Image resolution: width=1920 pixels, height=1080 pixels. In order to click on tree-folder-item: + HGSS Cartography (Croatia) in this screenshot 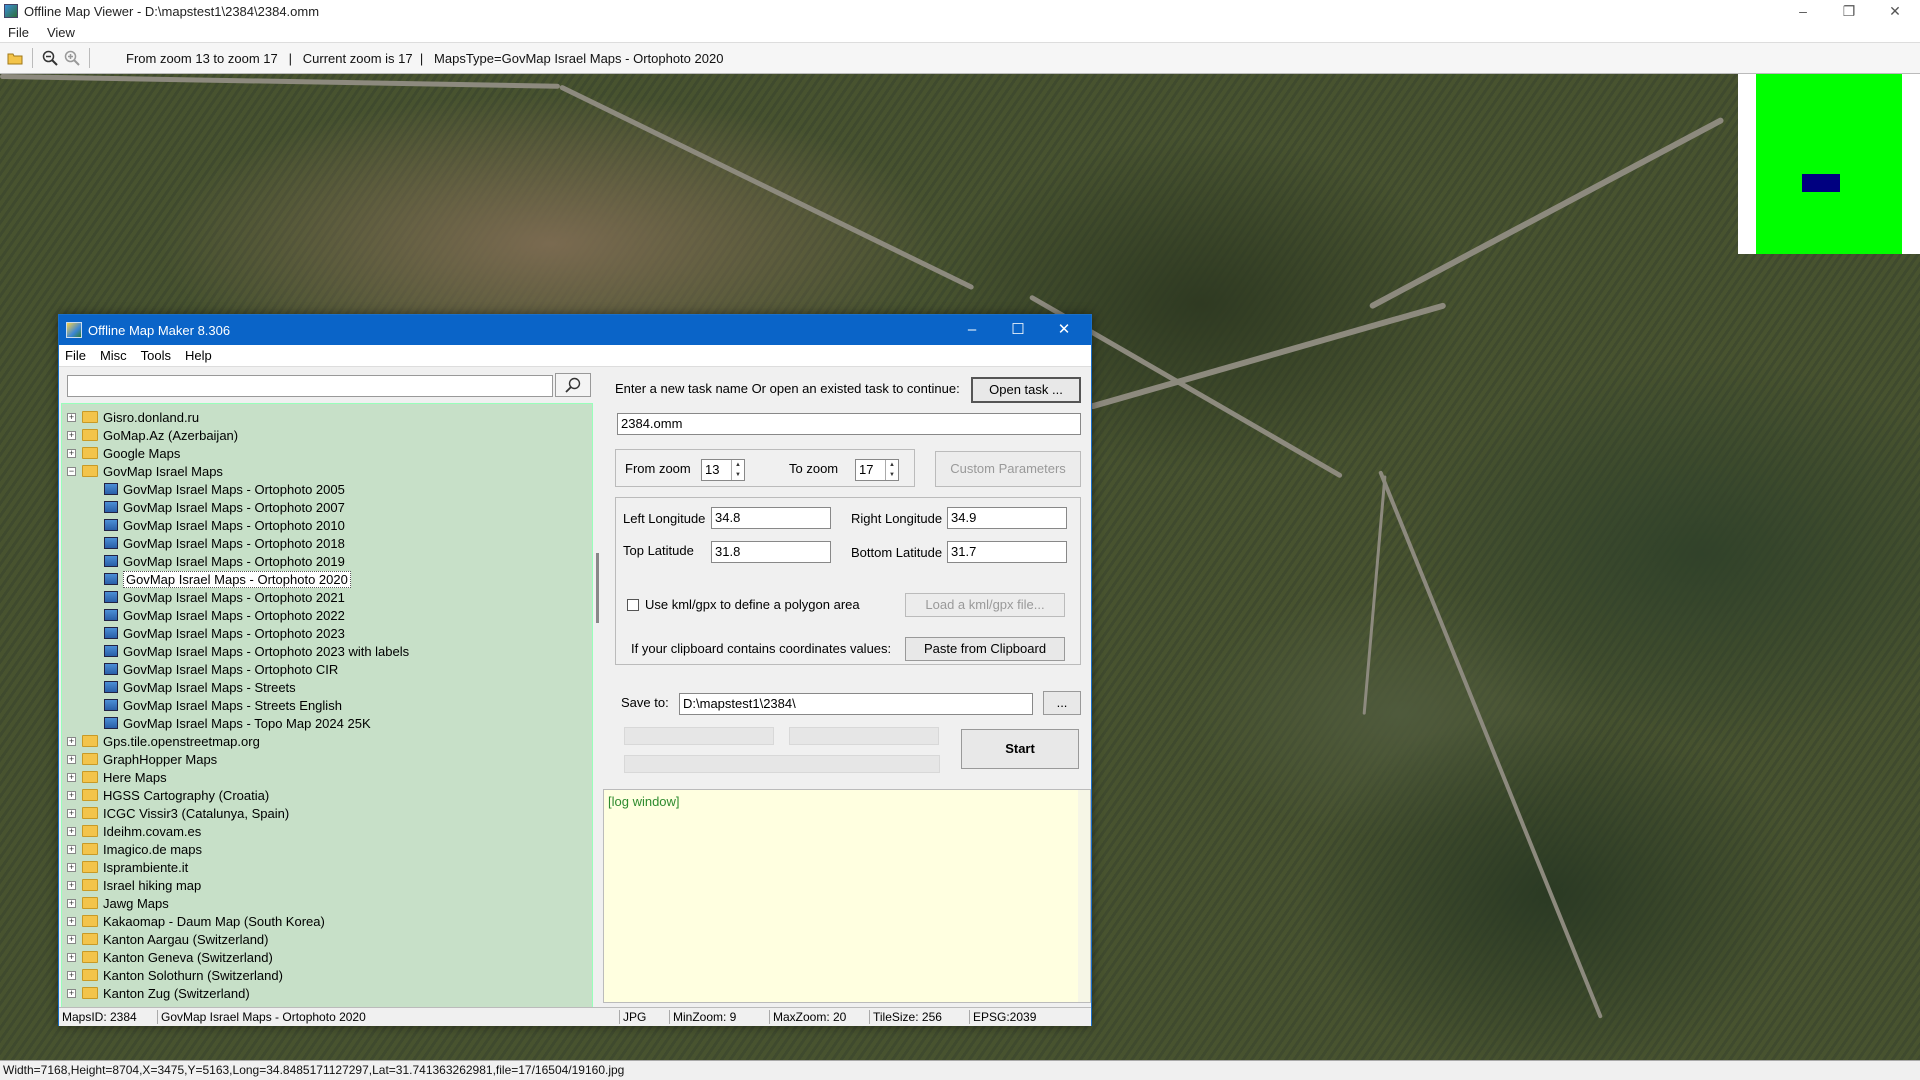, I will do `click(327, 795)`.